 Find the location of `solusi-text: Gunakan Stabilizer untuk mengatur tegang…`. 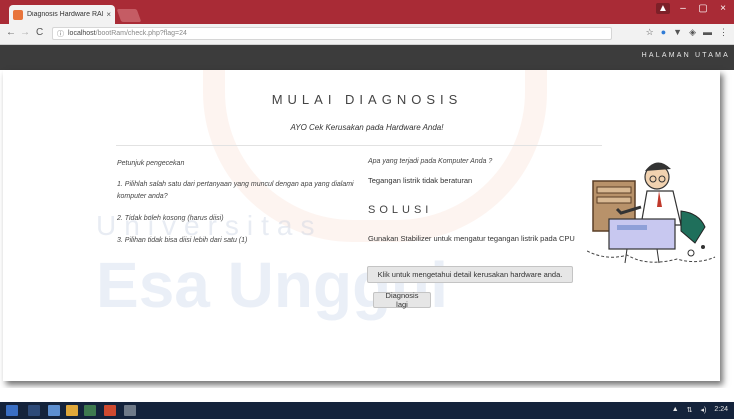

solusi-text: Gunakan Stabilizer untuk mengatur tegang… is located at coordinates (471, 238).